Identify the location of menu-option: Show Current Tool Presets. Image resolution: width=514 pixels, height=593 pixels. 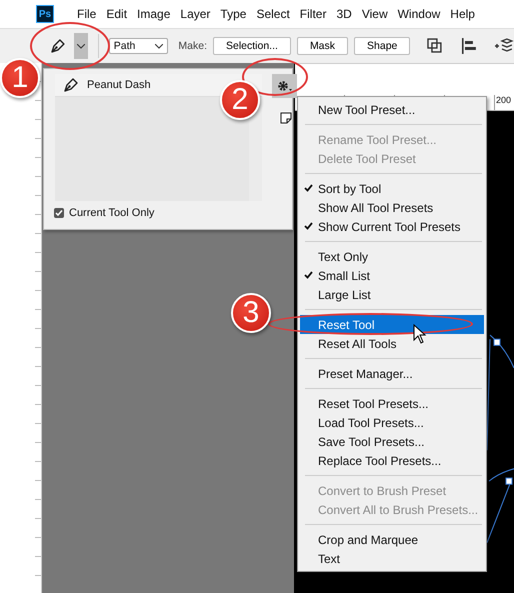
(392, 226).